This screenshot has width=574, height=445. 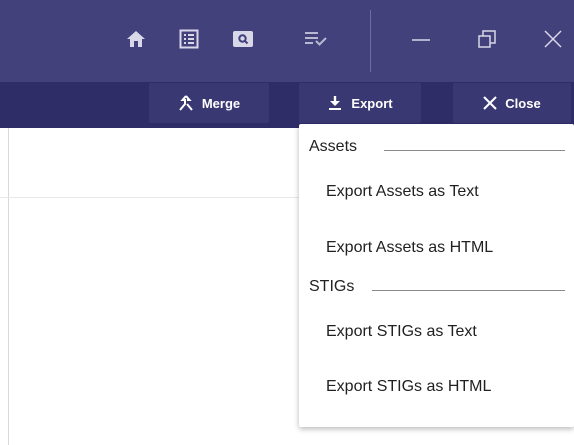 I want to click on close-button: Close, so click(x=512, y=103).